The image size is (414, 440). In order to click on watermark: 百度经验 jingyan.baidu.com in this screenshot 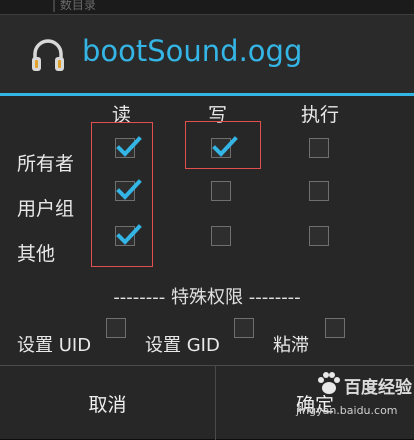, I will do `click(354, 394)`.